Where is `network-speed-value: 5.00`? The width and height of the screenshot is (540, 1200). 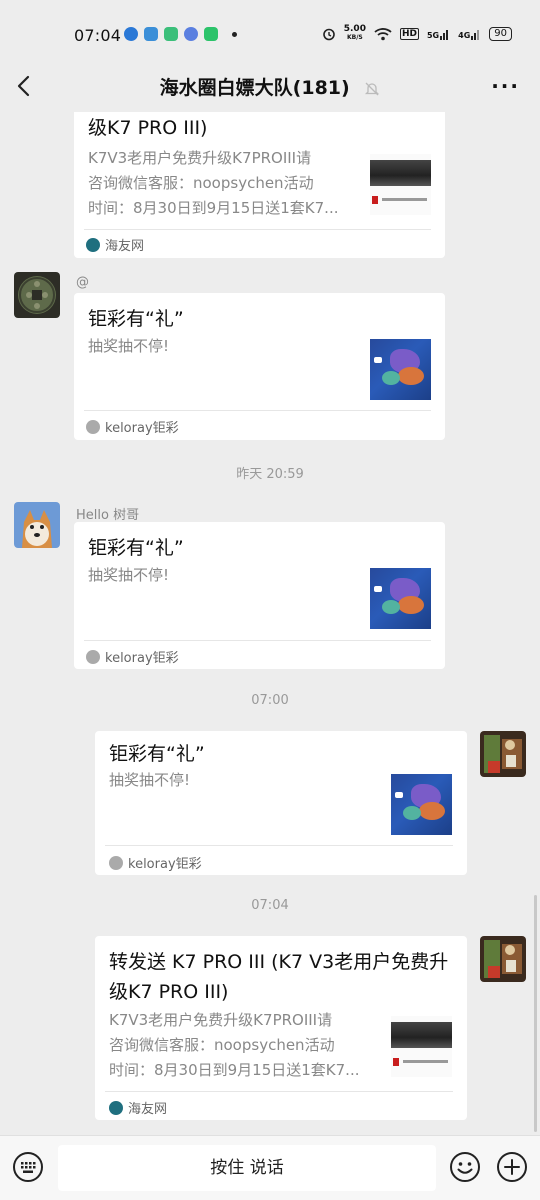
network-speed-value: 5.00 is located at coordinates (354, 29).